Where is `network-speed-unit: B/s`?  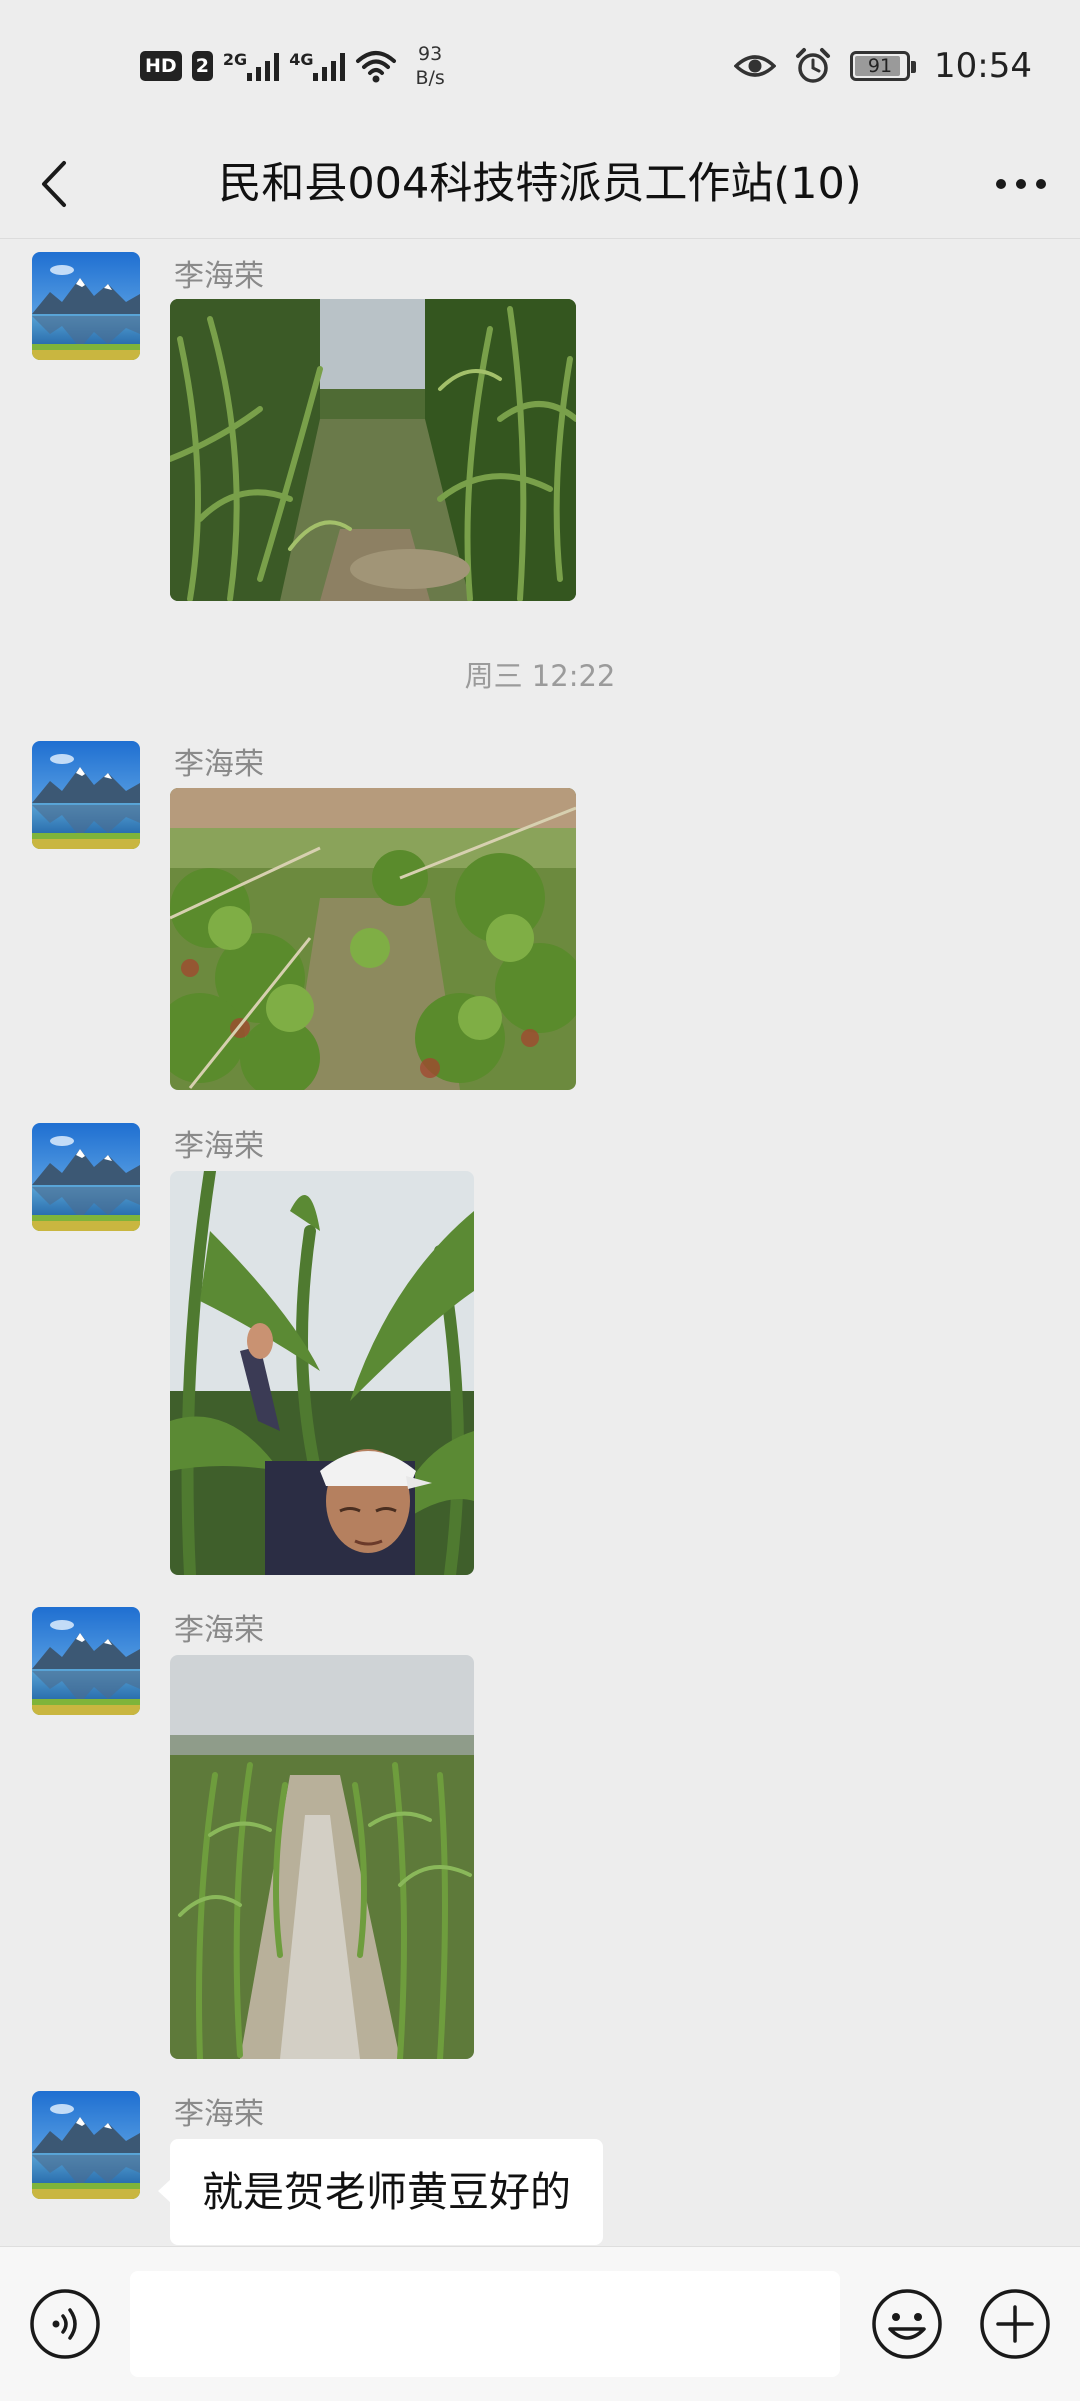 network-speed-unit: B/s is located at coordinates (430, 78).